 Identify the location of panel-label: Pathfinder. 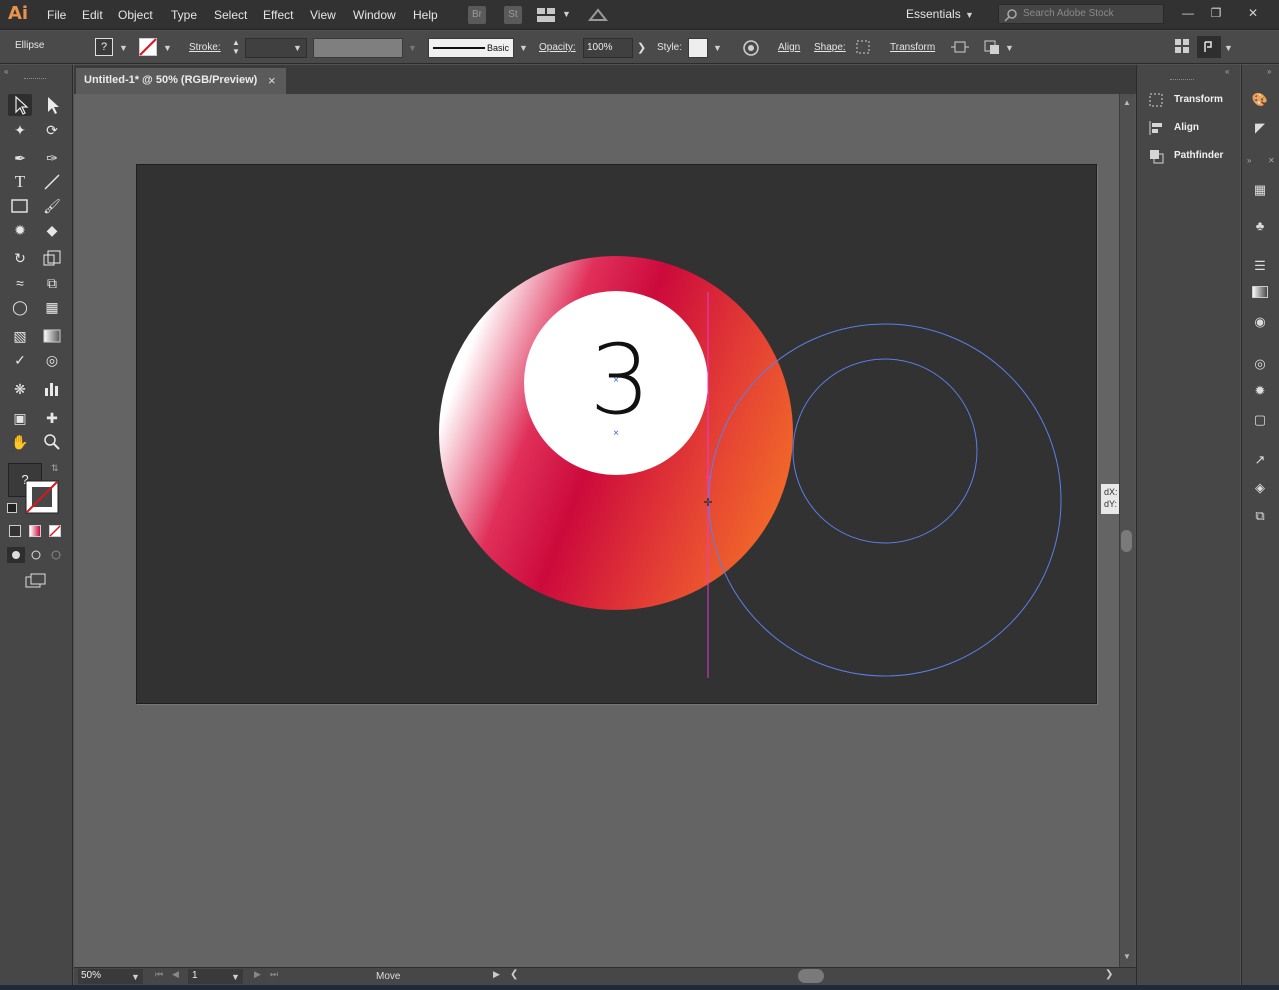
(1199, 155).